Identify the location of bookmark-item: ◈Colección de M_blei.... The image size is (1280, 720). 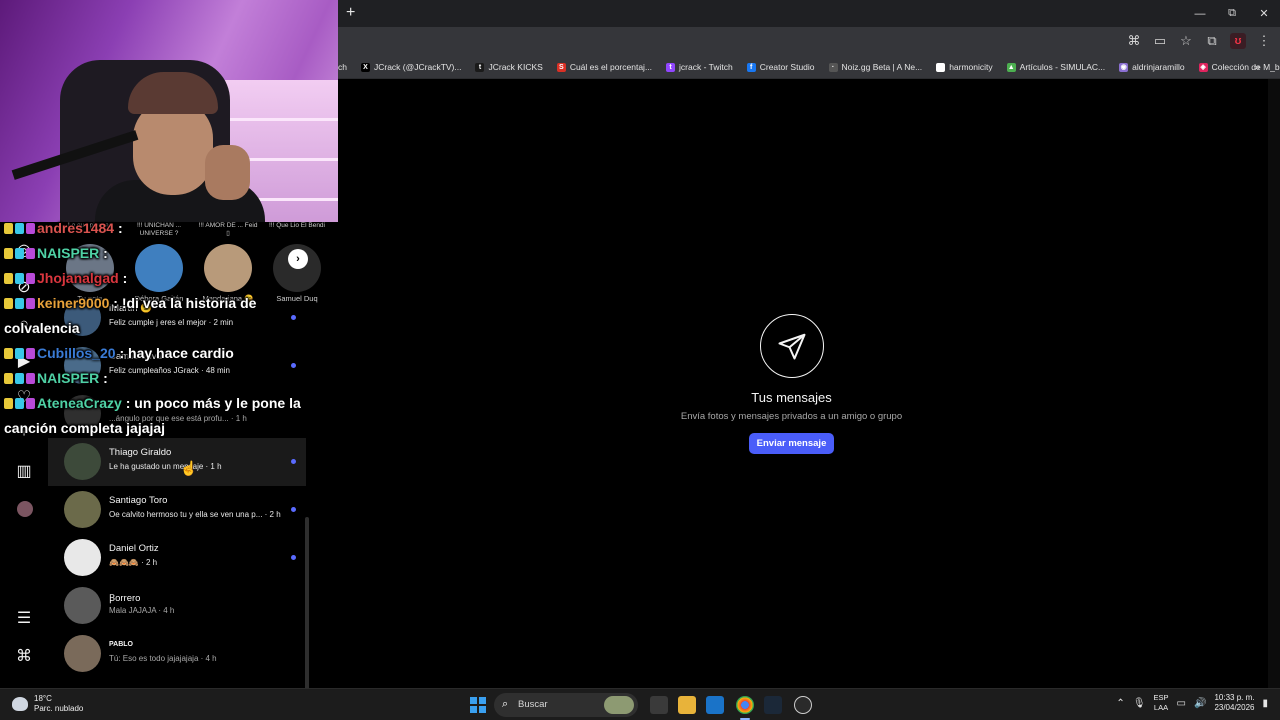
(1239, 67).